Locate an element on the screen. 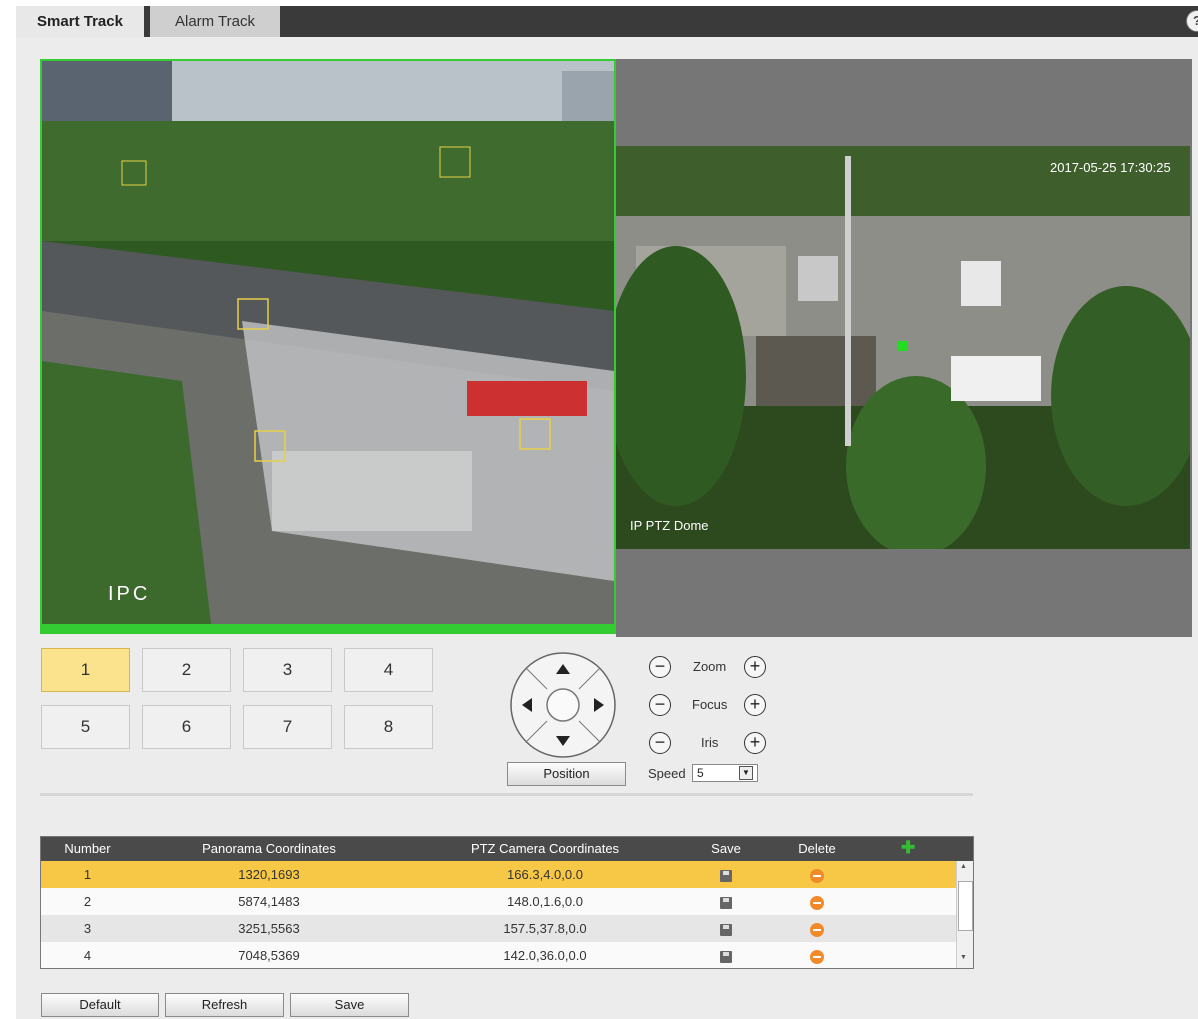  cell-ptz: 142.0,36.0,0.0 is located at coordinates (545, 955).